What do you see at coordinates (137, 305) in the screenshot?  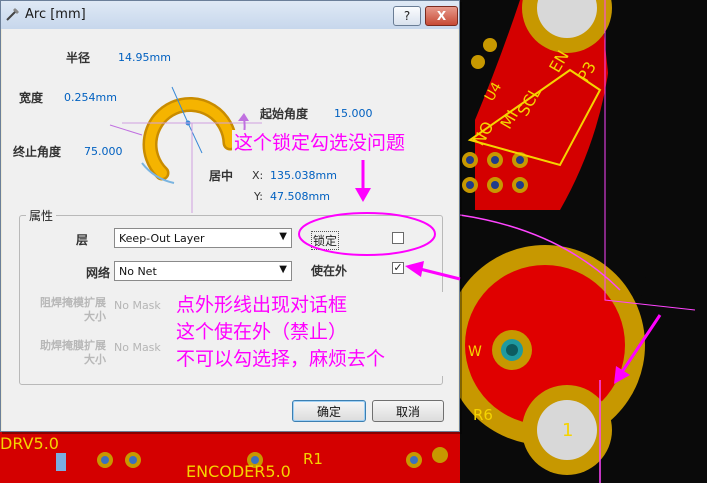 I see `solder-mask-select: No Mask` at bounding box center [137, 305].